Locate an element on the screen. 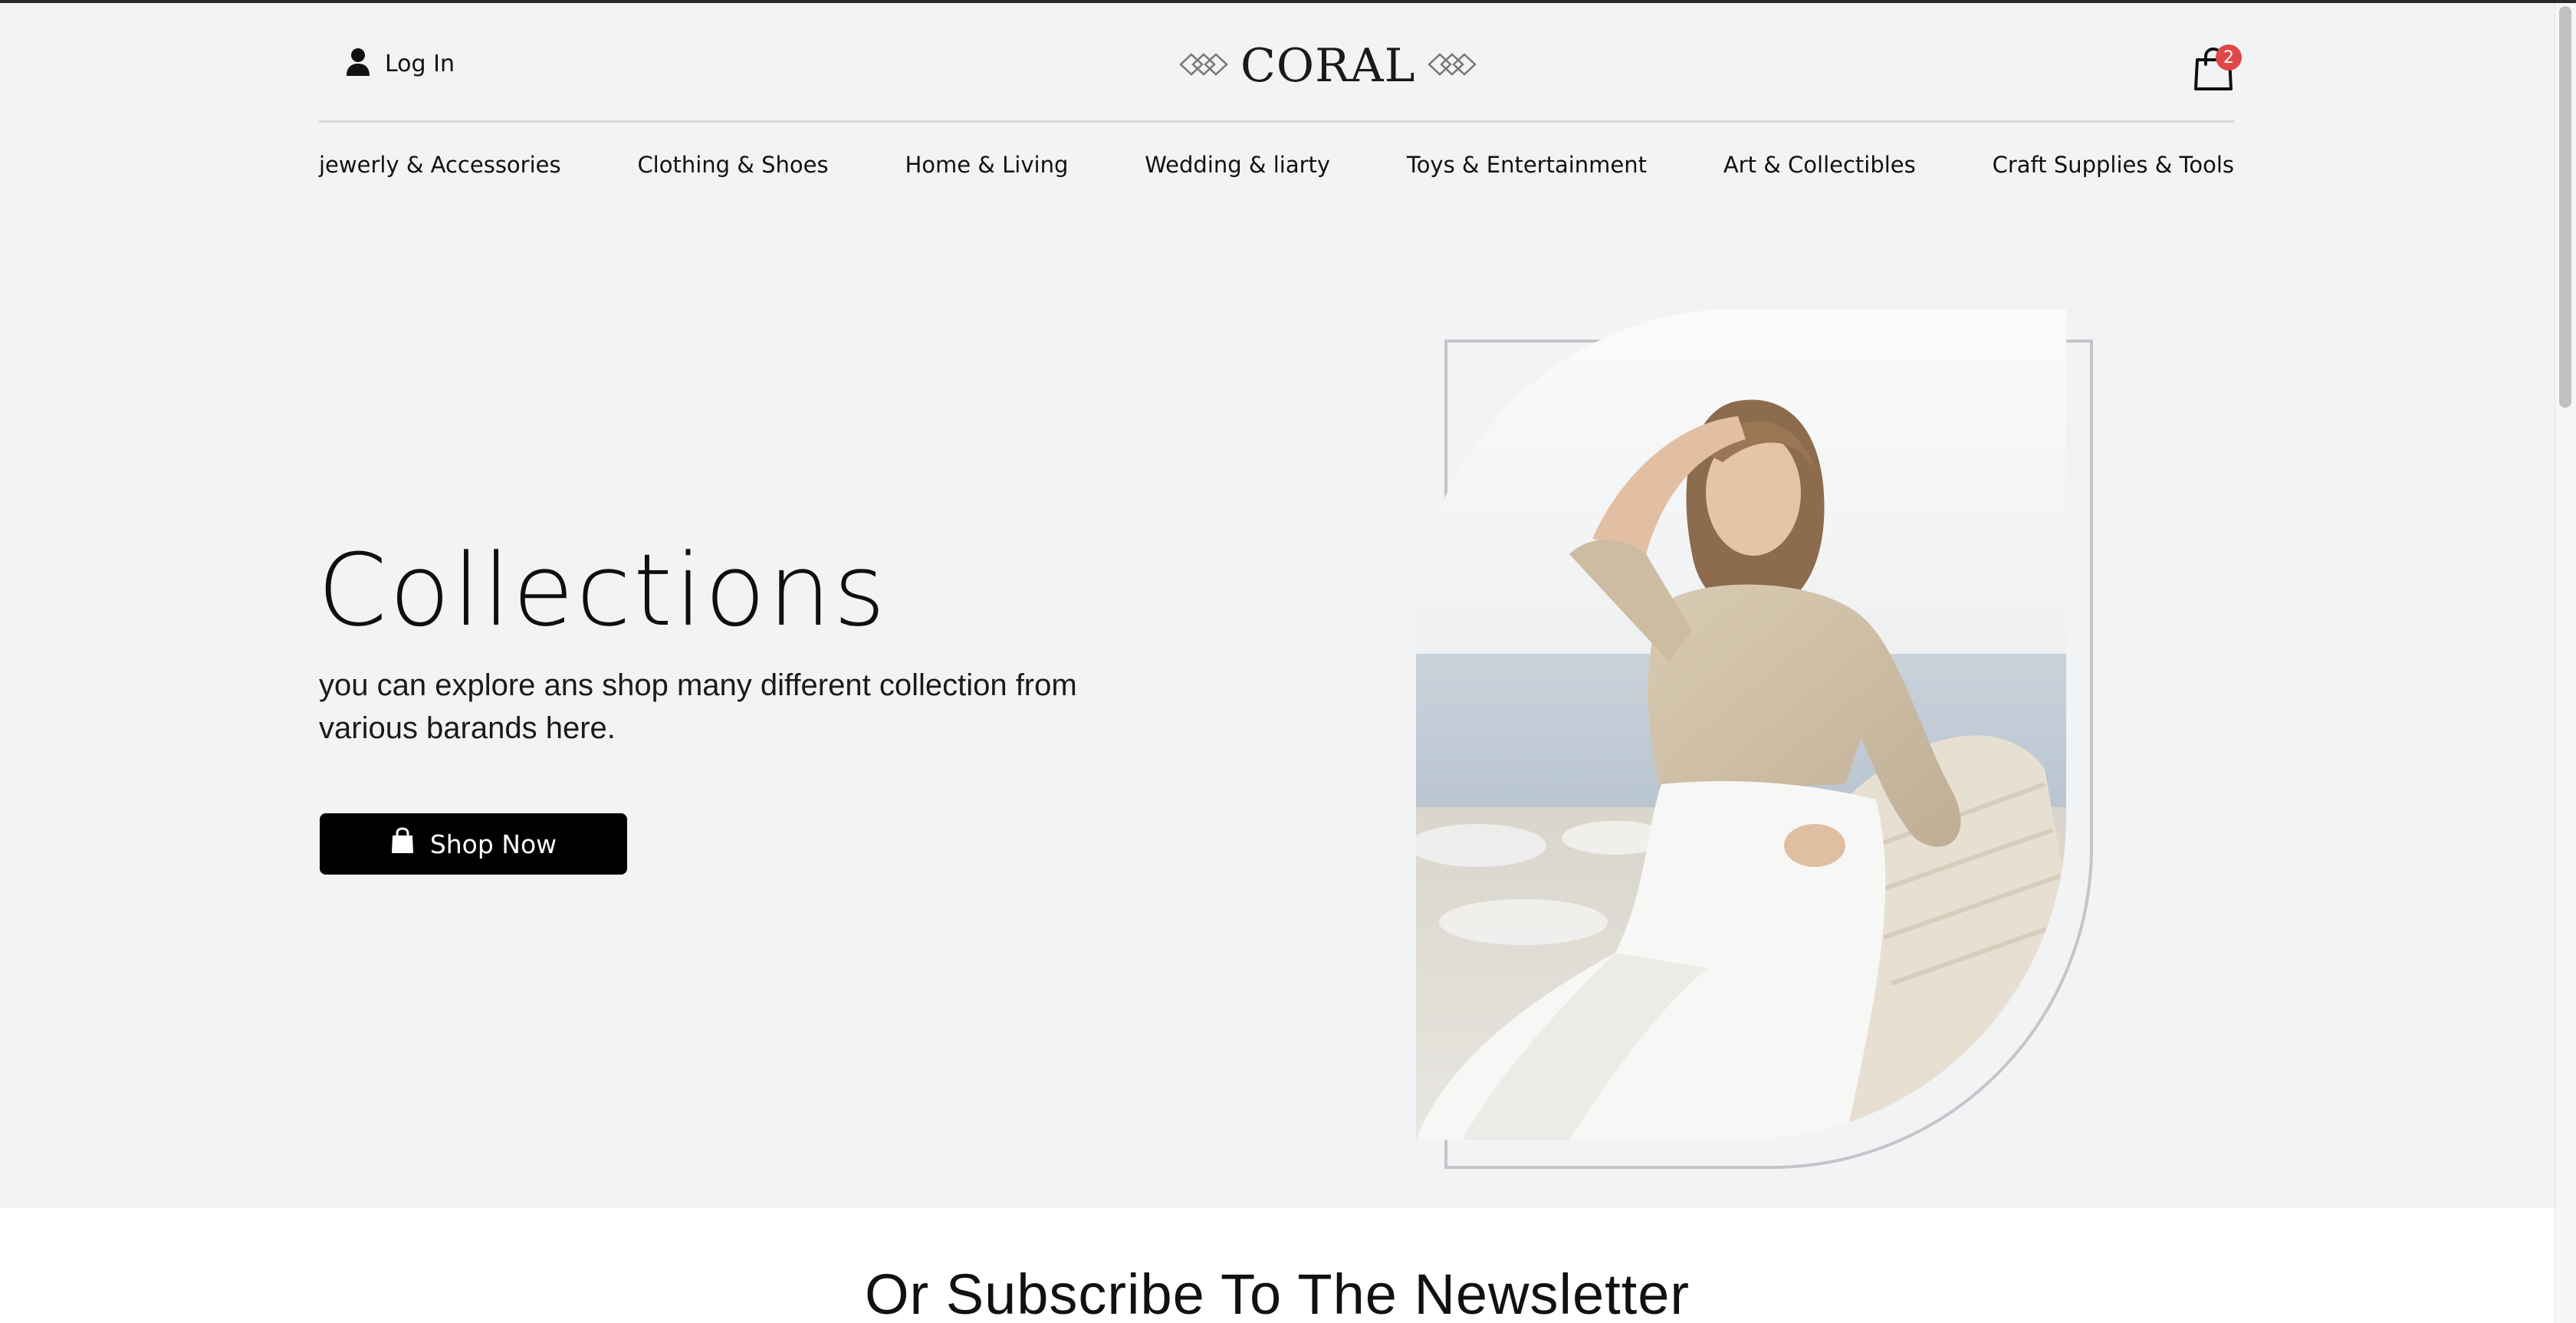 Image resolution: width=2576 pixels, height=1323 pixels. shop-now-button: Shop Now is located at coordinates (473, 844).